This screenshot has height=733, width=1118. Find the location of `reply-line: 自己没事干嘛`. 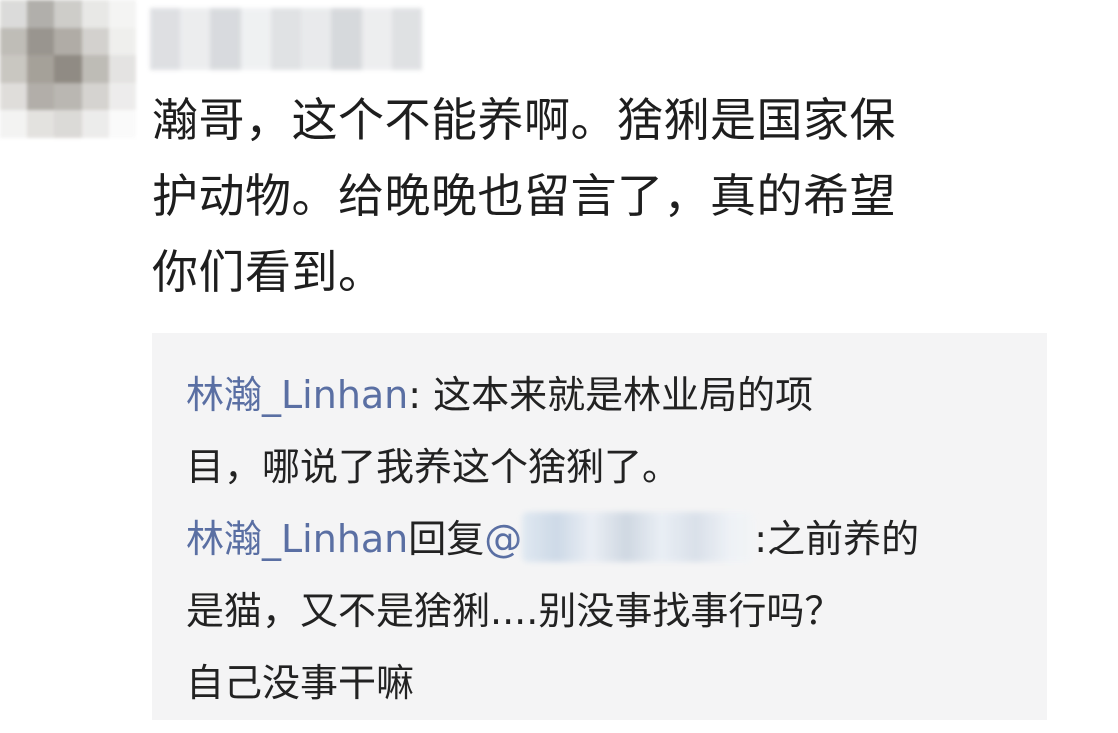

reply-line: 自己没事干嘛 is located at coordinates (300, 683).